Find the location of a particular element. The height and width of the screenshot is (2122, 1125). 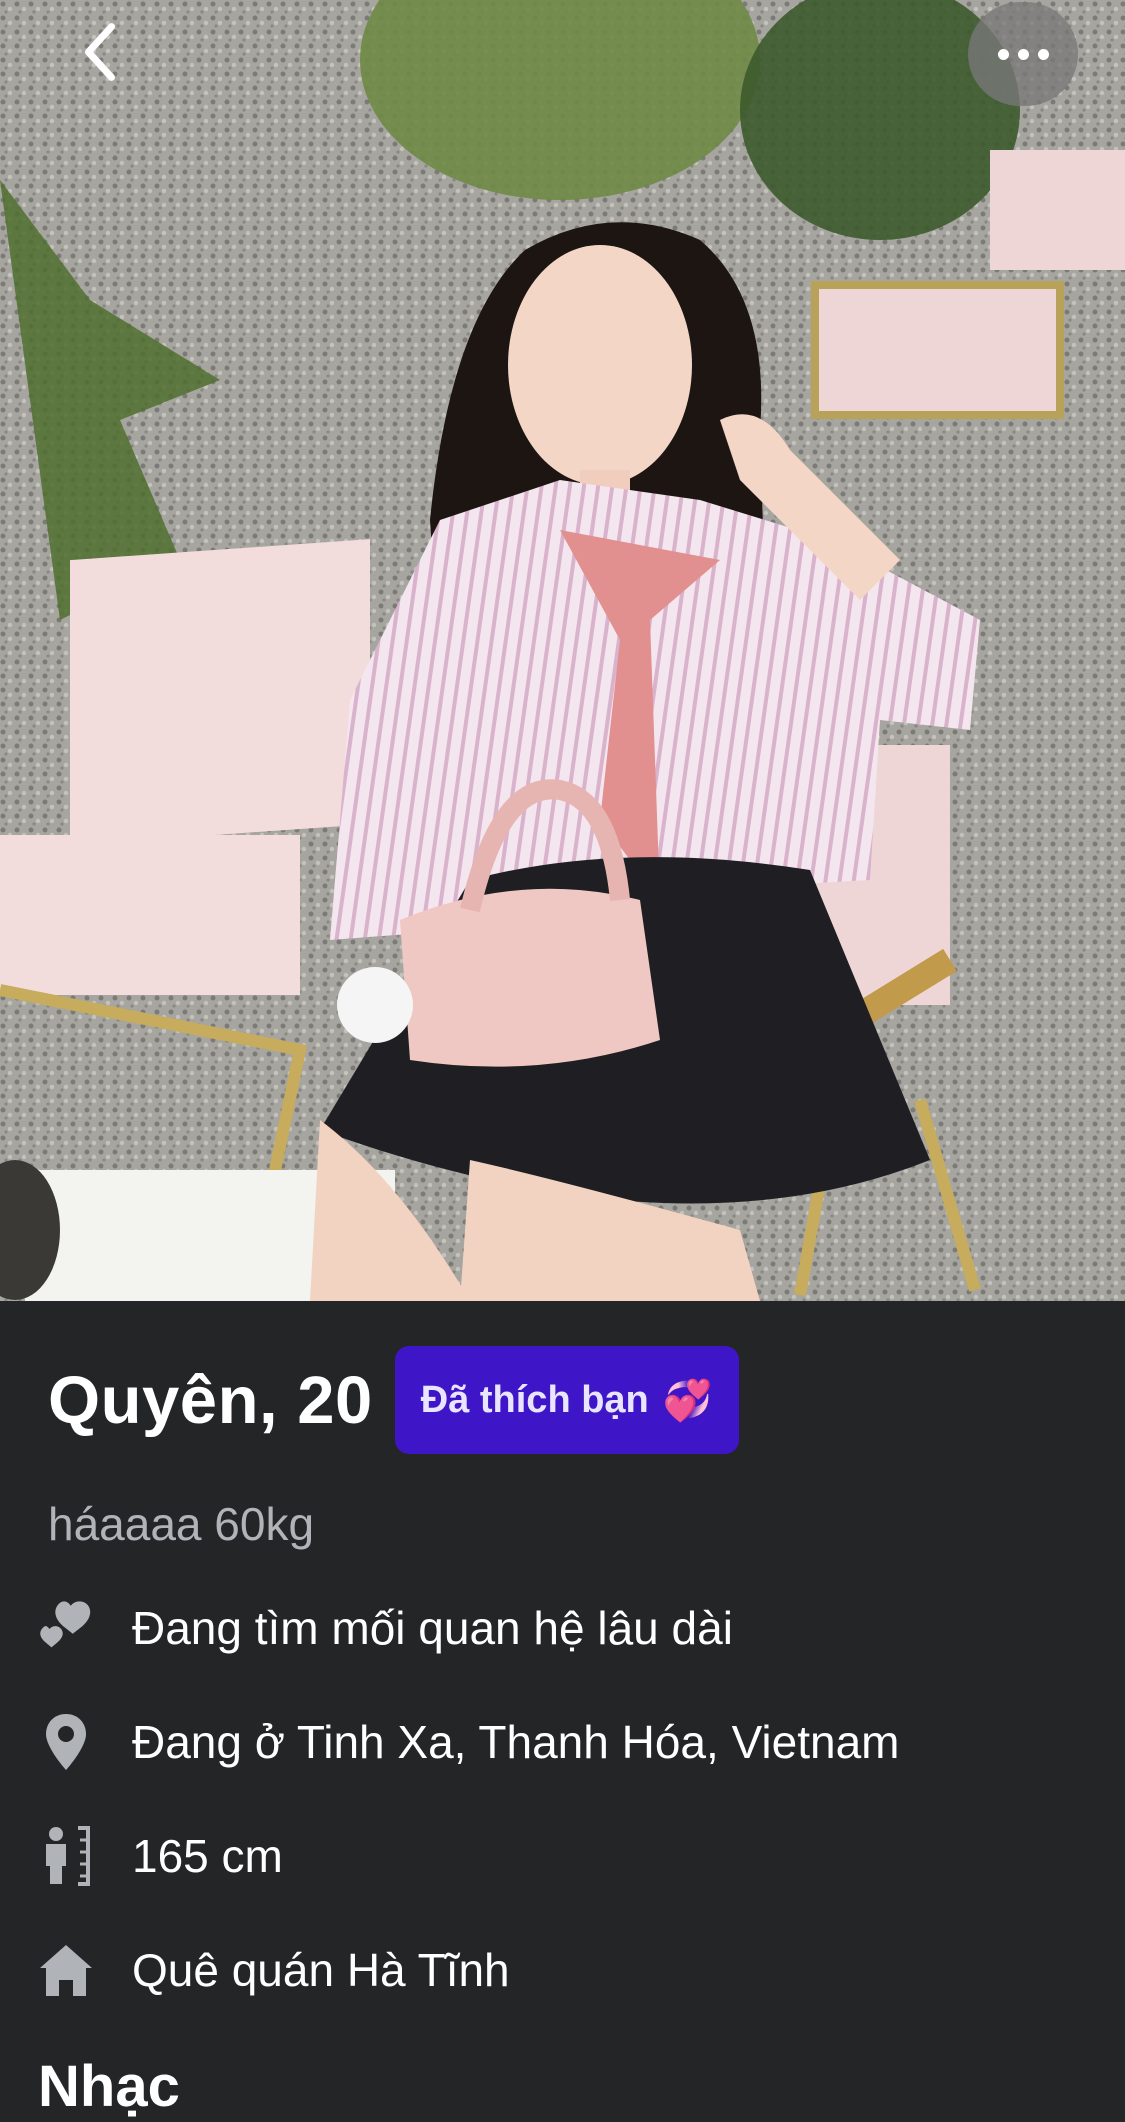

detail-relationship-goal: Đang tìm mối quan hệ lâu dài is located at coordinates (384, 1628).